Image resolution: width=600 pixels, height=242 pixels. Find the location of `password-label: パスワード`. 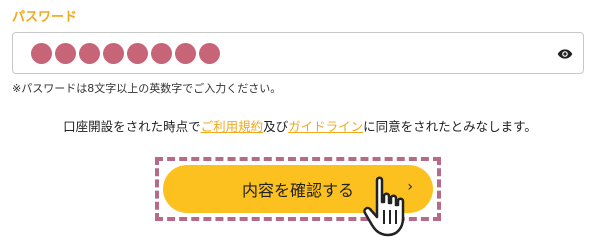

password-label: パスワード is located at coordinates (45, 17).